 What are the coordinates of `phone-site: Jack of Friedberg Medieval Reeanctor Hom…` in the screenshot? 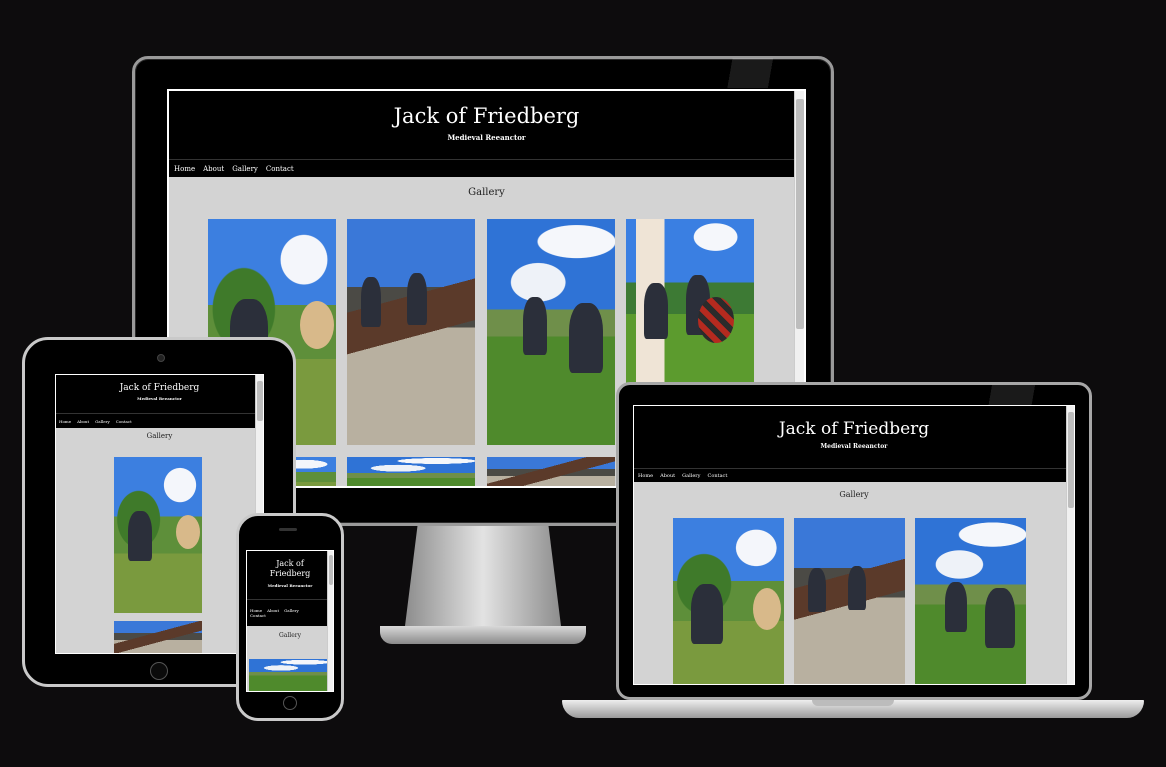 It's located at (290, 621).